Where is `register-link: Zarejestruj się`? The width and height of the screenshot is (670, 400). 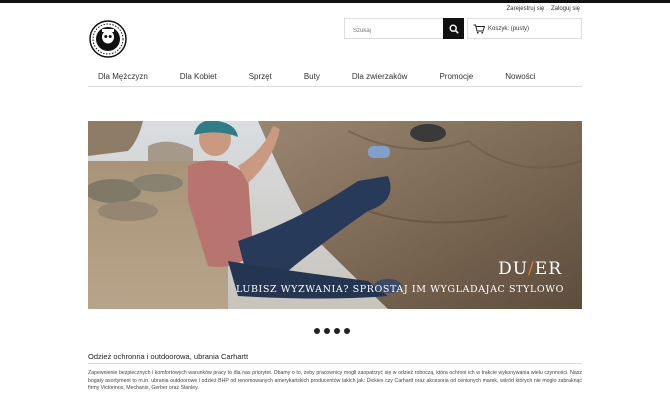
register-link: Zarejestruj się is located at coordinates (526, 9).